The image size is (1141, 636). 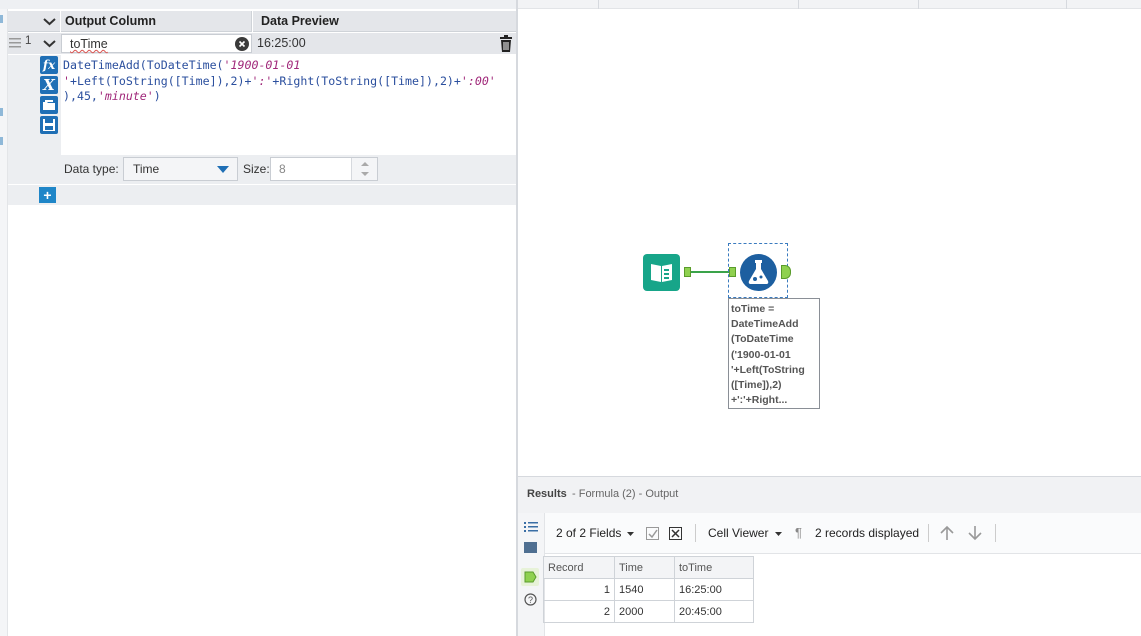 I want to click on cell-record: 1, so click(x=579, y=589).